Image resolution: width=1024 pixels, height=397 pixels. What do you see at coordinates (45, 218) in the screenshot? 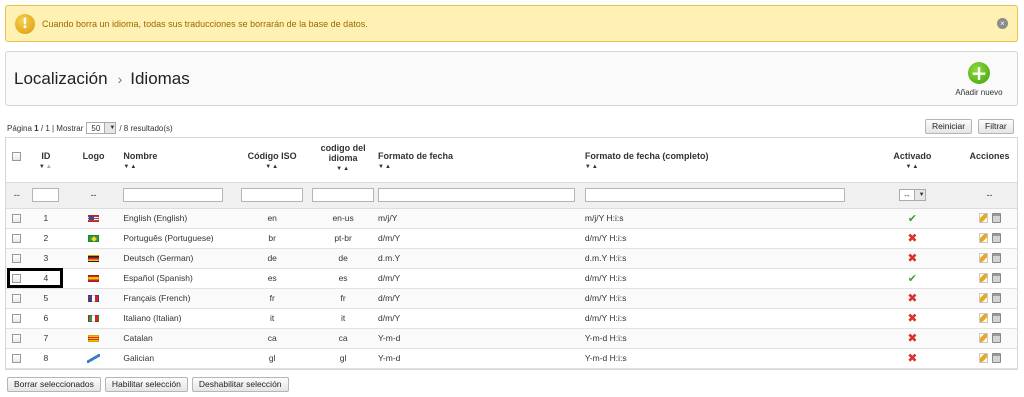
I see `row-id: 1` at bounding box center [45, 218].